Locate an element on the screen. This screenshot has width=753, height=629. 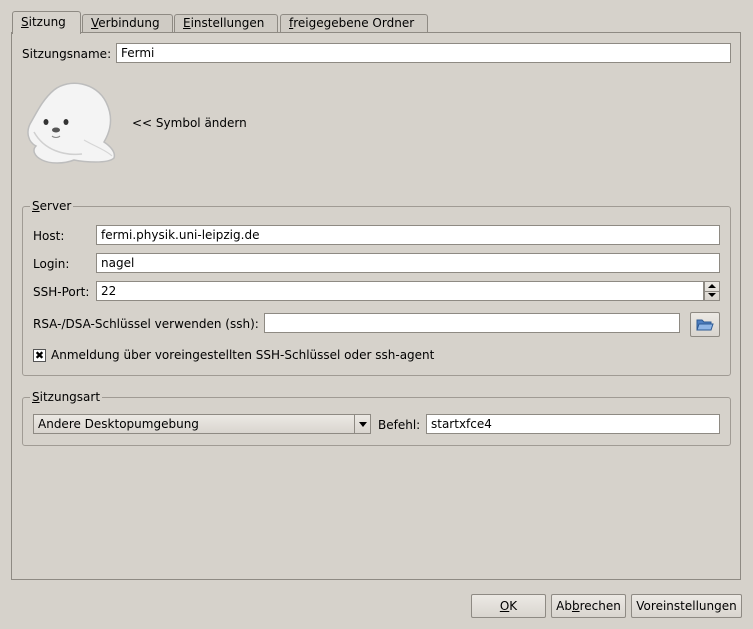
ssh-agent-checkbox: ✖ is located at coordinates (39, 355).